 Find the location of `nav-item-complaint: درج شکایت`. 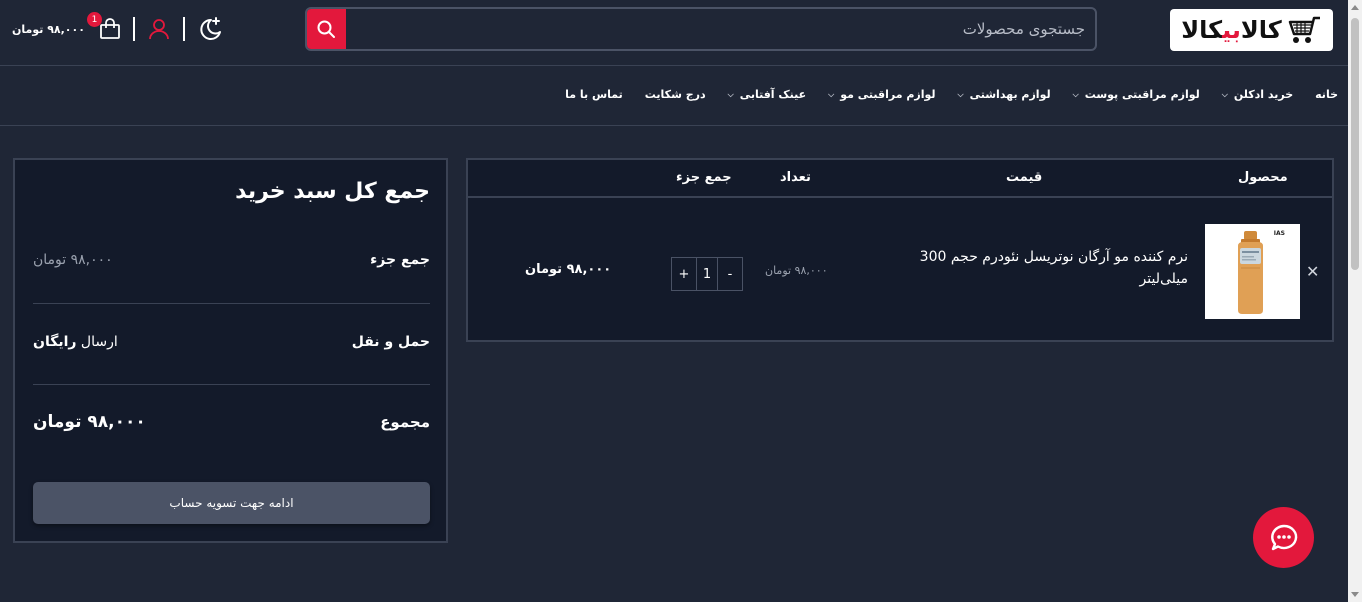

nav-item-complaint: درج شکایت is located at coordinates (675, 94).